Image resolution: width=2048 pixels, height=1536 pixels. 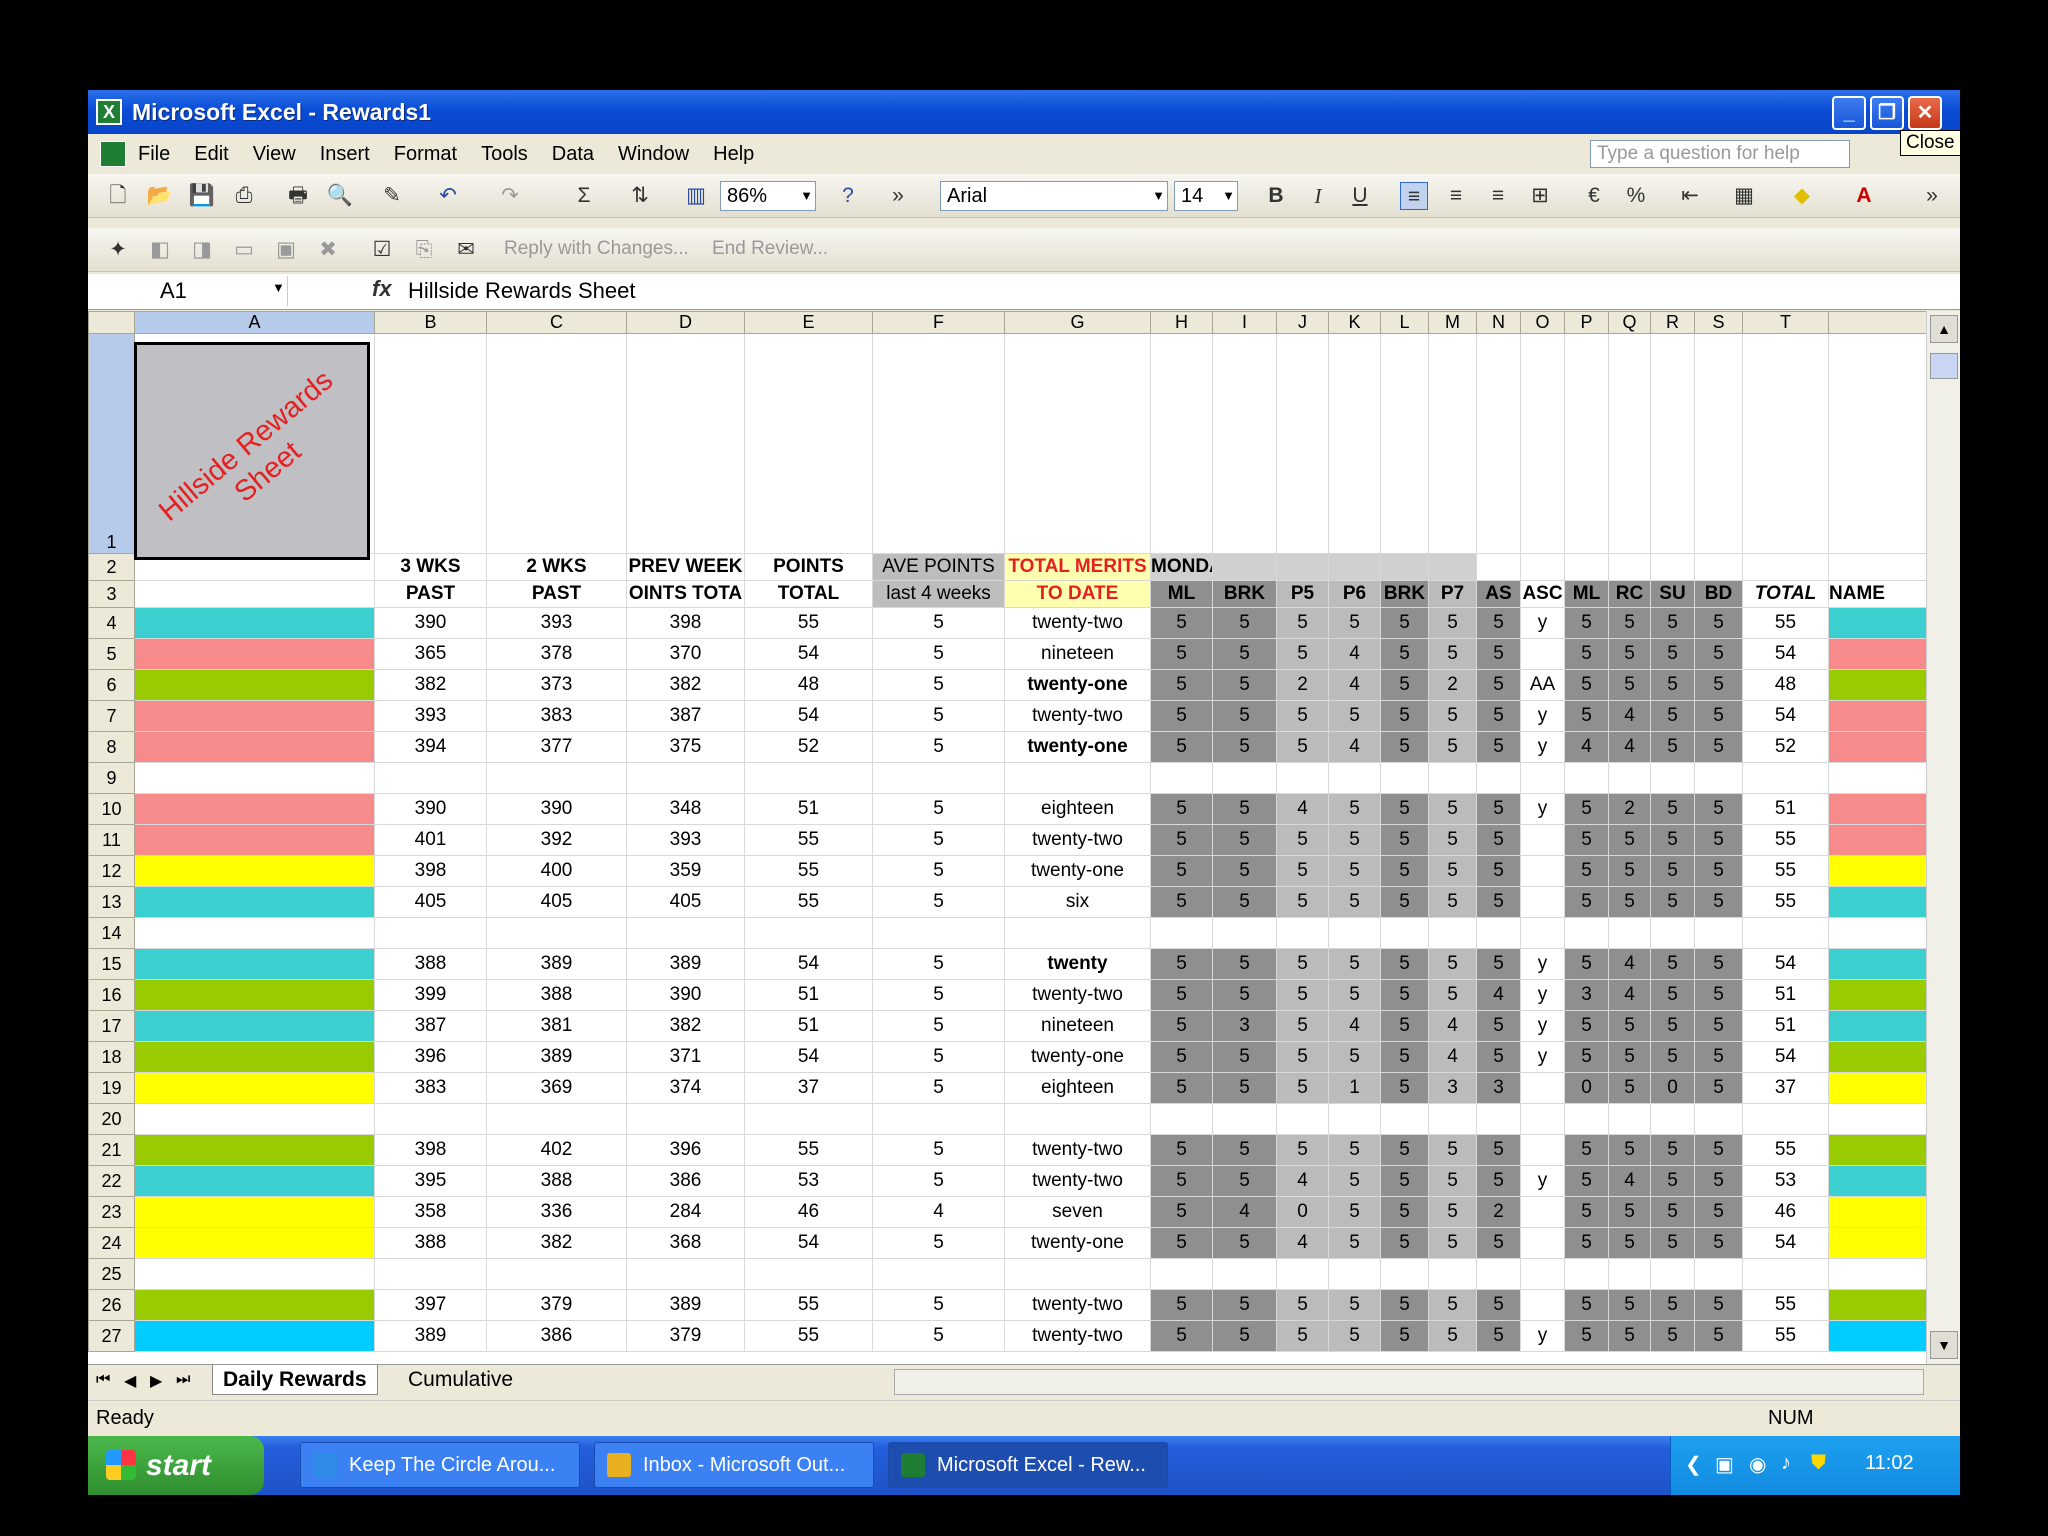 I want to click on align-left-icon: ≡, so click(x=1414, y=196).